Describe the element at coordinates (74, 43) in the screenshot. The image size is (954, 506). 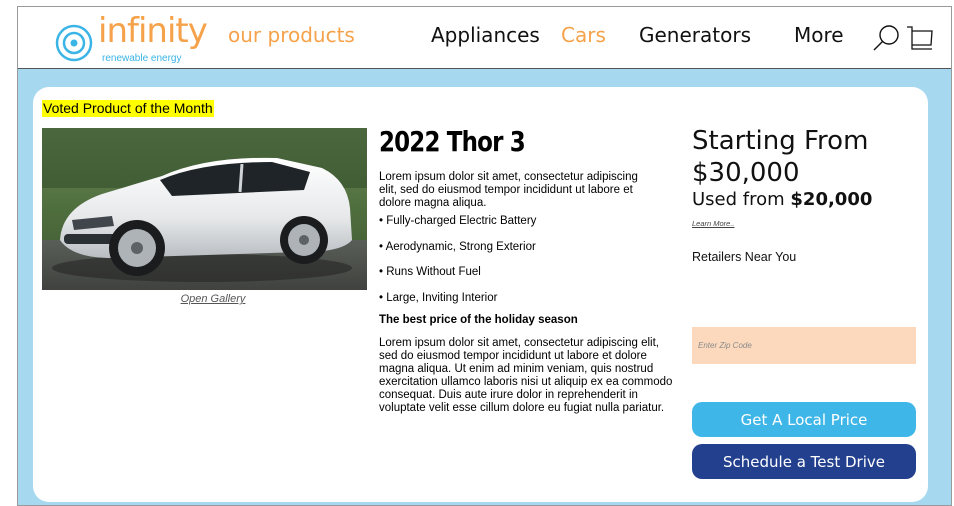
I see `logo-mark-icon` at that location.